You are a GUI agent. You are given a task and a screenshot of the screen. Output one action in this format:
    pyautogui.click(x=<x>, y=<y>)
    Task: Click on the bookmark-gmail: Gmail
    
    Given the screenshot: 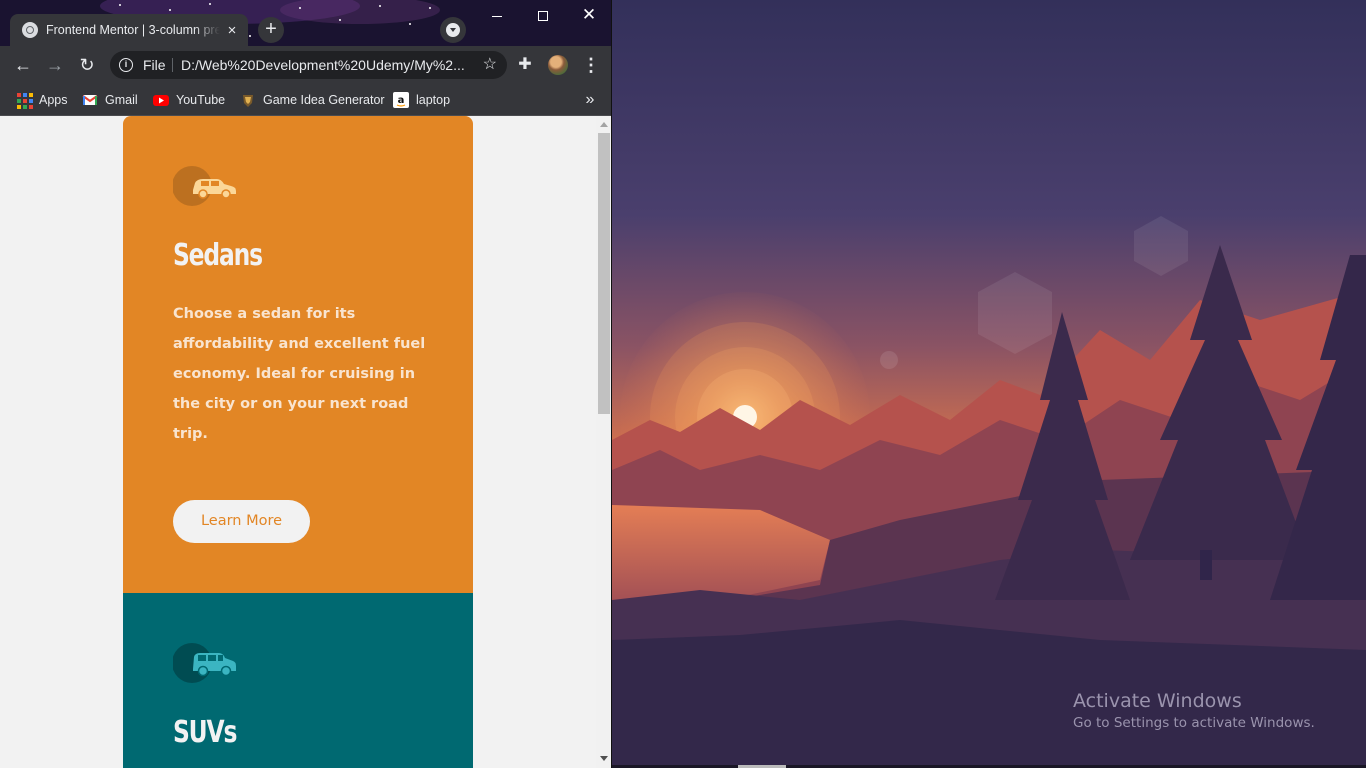 What is the action you would take?
    pyautogui.click(x=110, y=100)
    